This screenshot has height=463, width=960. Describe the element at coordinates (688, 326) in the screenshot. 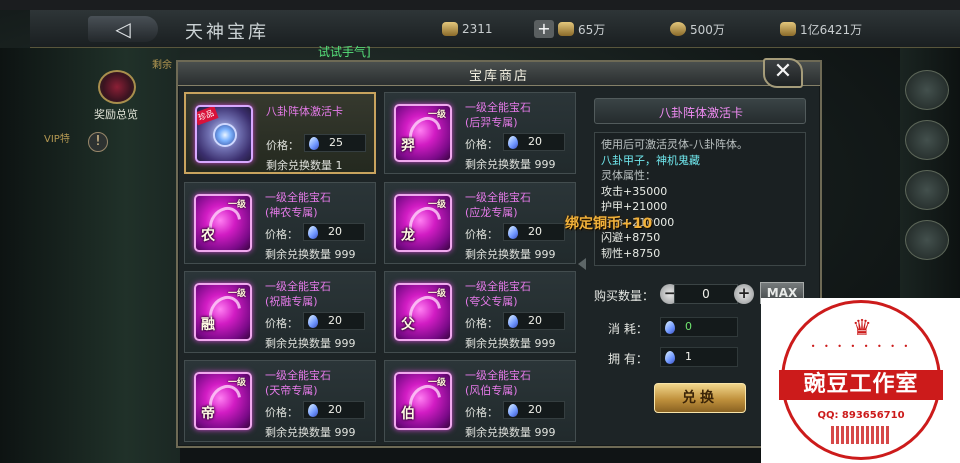

I see `cost-value: 0` at that location.